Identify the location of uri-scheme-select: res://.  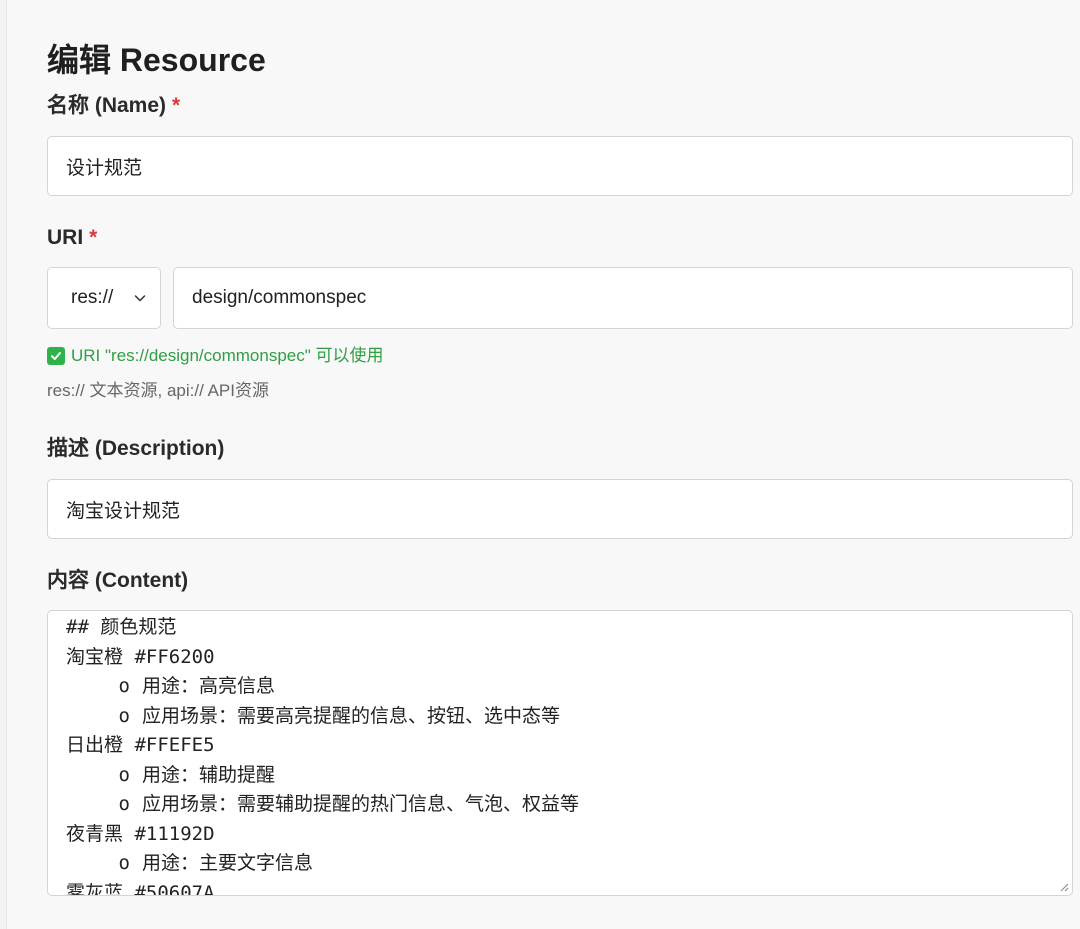
(104, 298).